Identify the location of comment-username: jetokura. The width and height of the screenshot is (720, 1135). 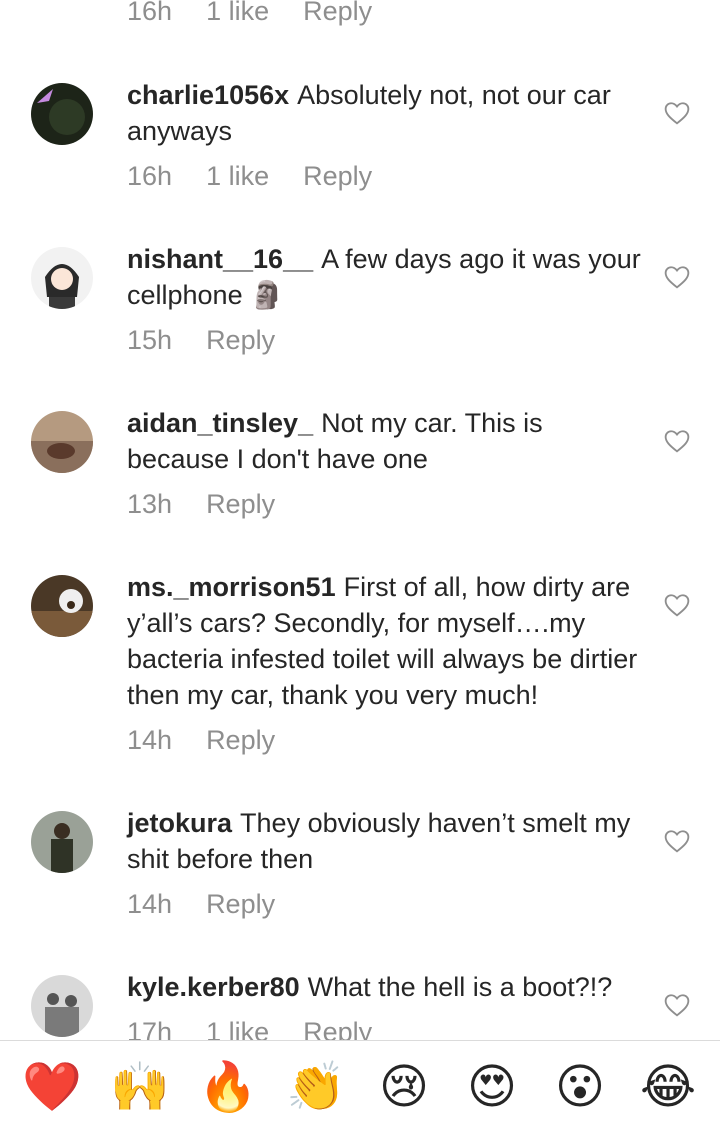
(179, 823).